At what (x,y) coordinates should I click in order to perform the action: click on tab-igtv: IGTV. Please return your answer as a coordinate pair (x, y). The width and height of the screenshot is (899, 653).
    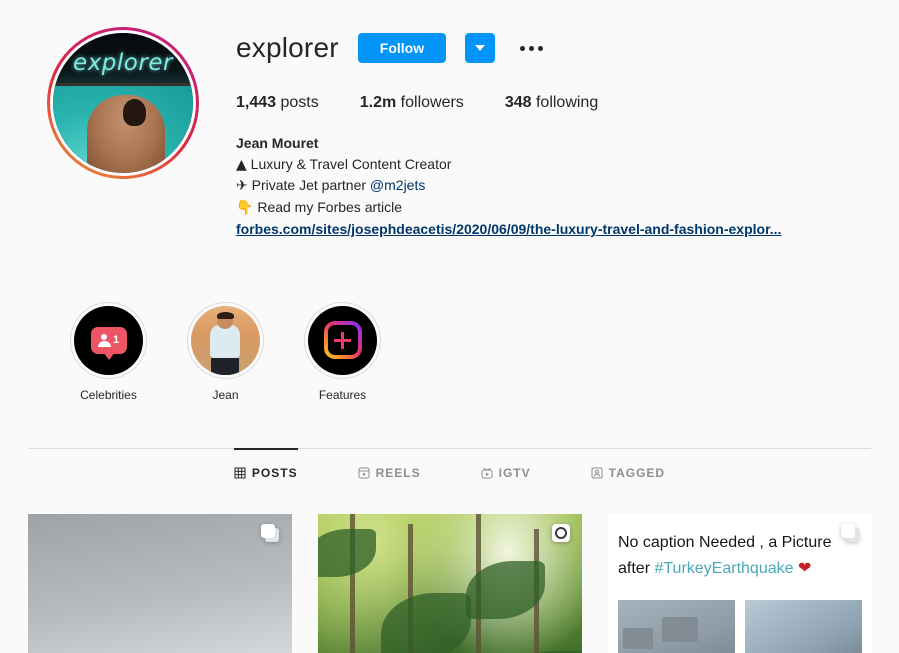
    Looking at the image, I should click on (506, 471).